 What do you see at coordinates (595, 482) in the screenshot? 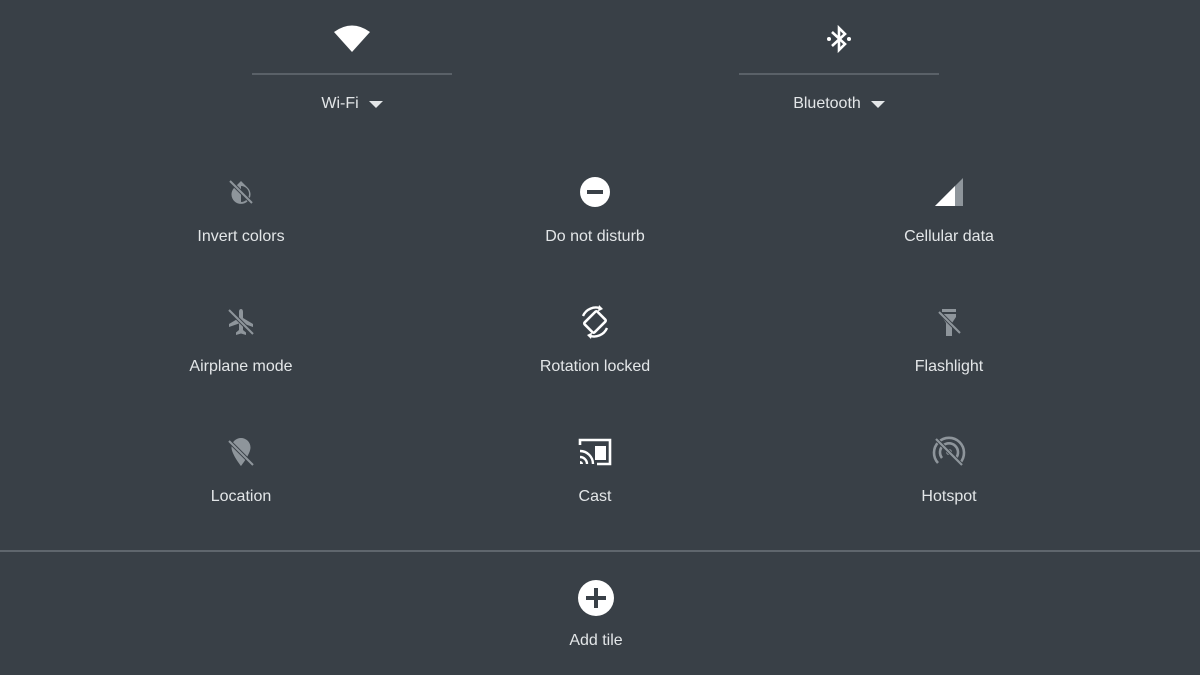
I see `tile-cast: Cast` at bounding box center [595, 482].